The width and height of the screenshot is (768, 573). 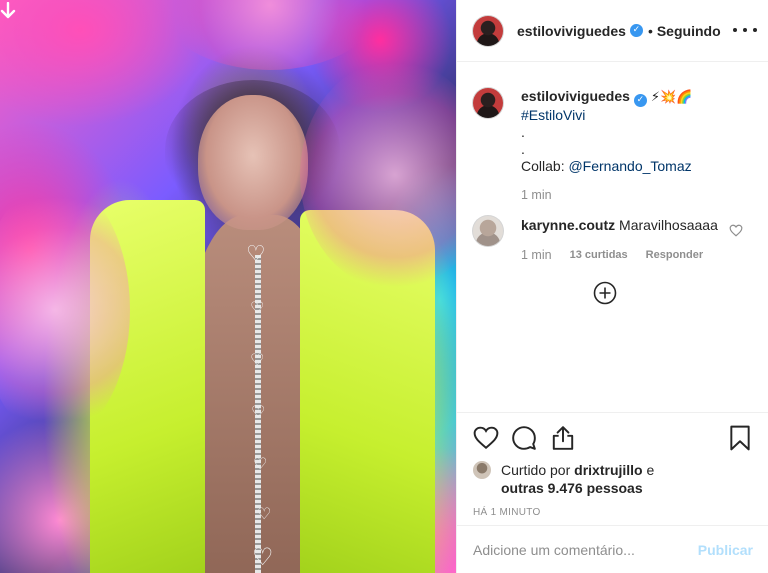 What do you see at coordinates (524, 438) in the screenshot?
I see `comment-icon` at bounding box center [524, 438].